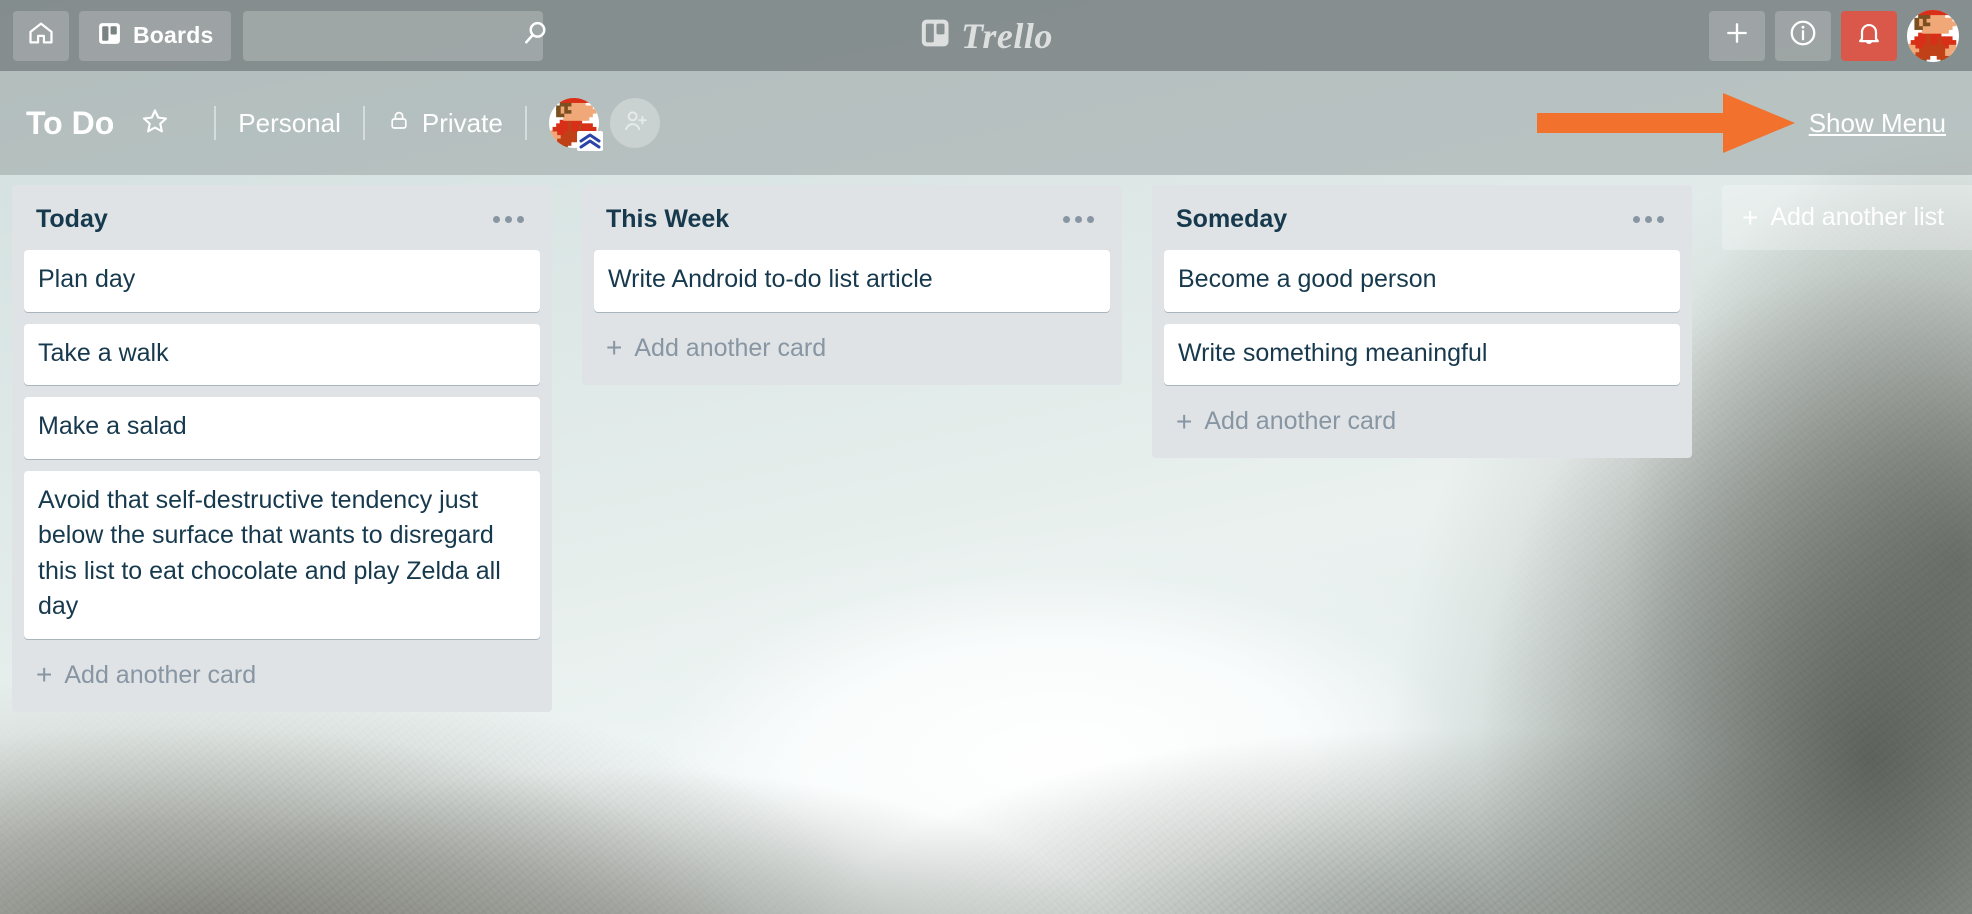 The height and width of the screenshot is (914, 1972). What do you see at coordinates (667, 219) in the screenshot?
I see `list-title: This Week` at bounding box center [667, 219].